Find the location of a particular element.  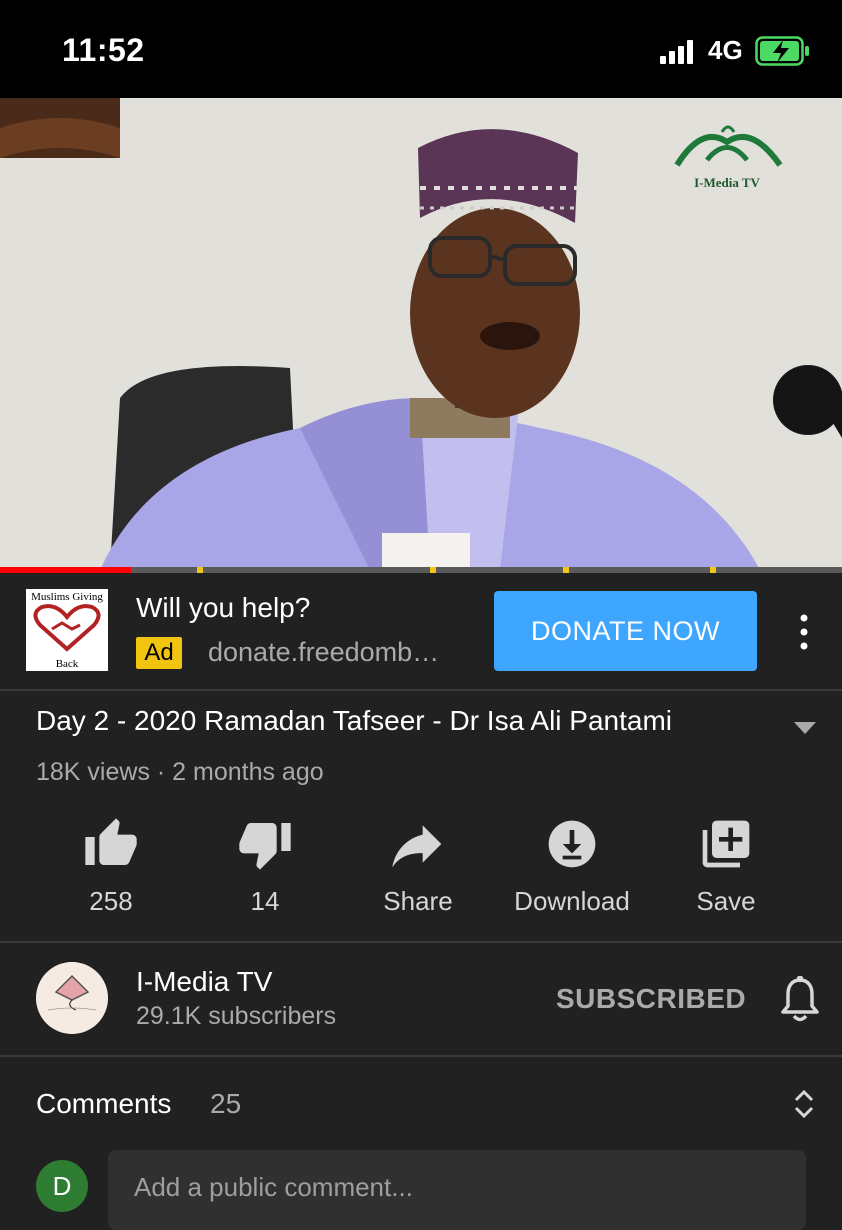

thumbs-down-icon is located at coordinates (265, 846).